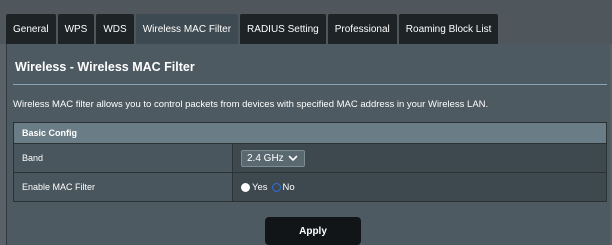 Image resolution: width=612 pixels, height=245 pixels. I want to click on radio-yes: Yes, so click(254, 187).